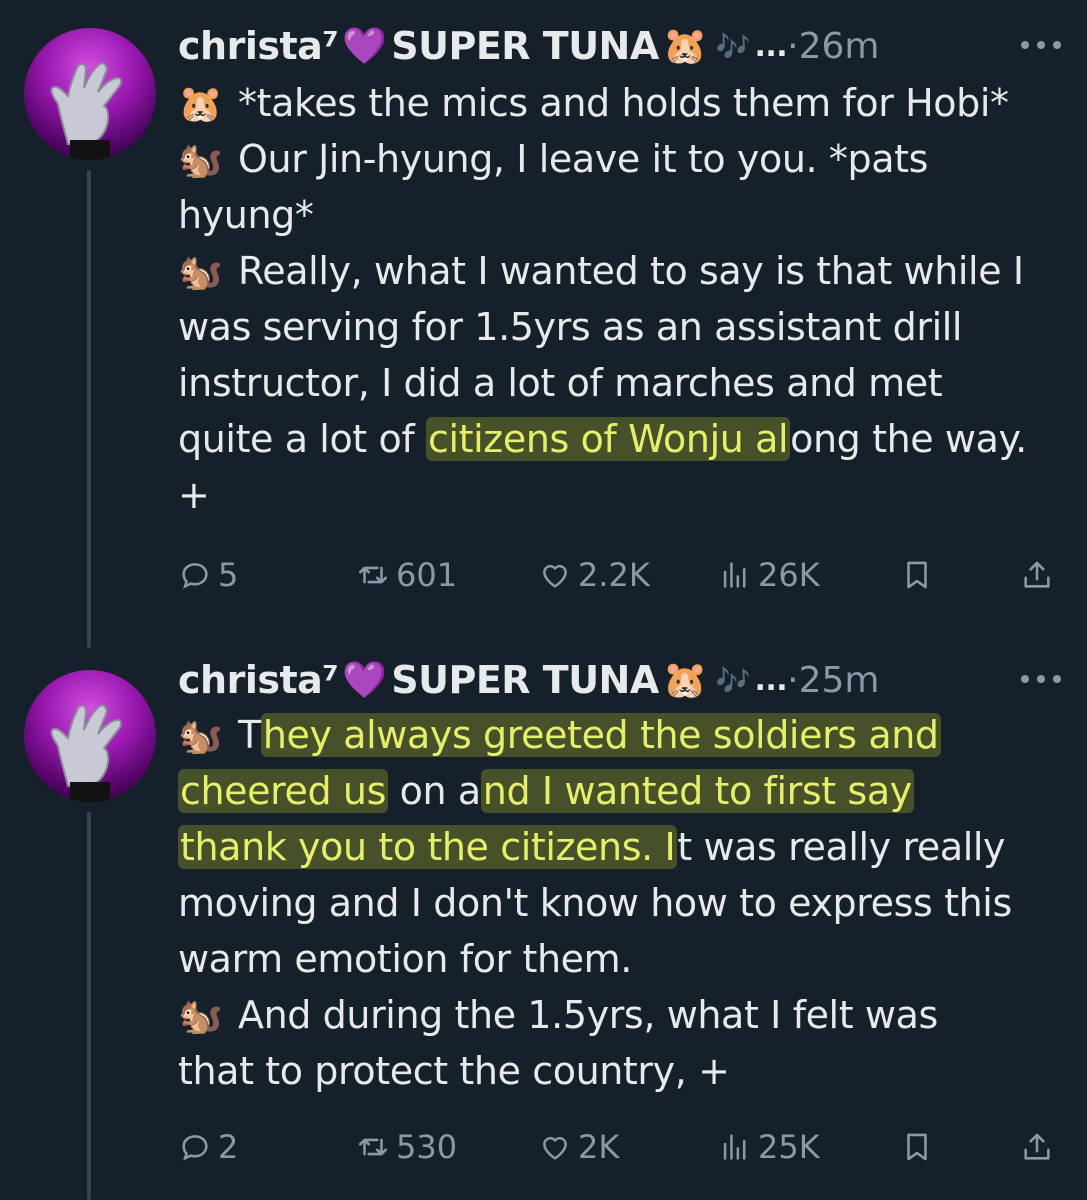 The width and height of the screenshot is (1087, 1200). What do you see at coordinates (427, 575) in the screenshot?
I see `retweet-count: 601` at bounding box center [427, 575].